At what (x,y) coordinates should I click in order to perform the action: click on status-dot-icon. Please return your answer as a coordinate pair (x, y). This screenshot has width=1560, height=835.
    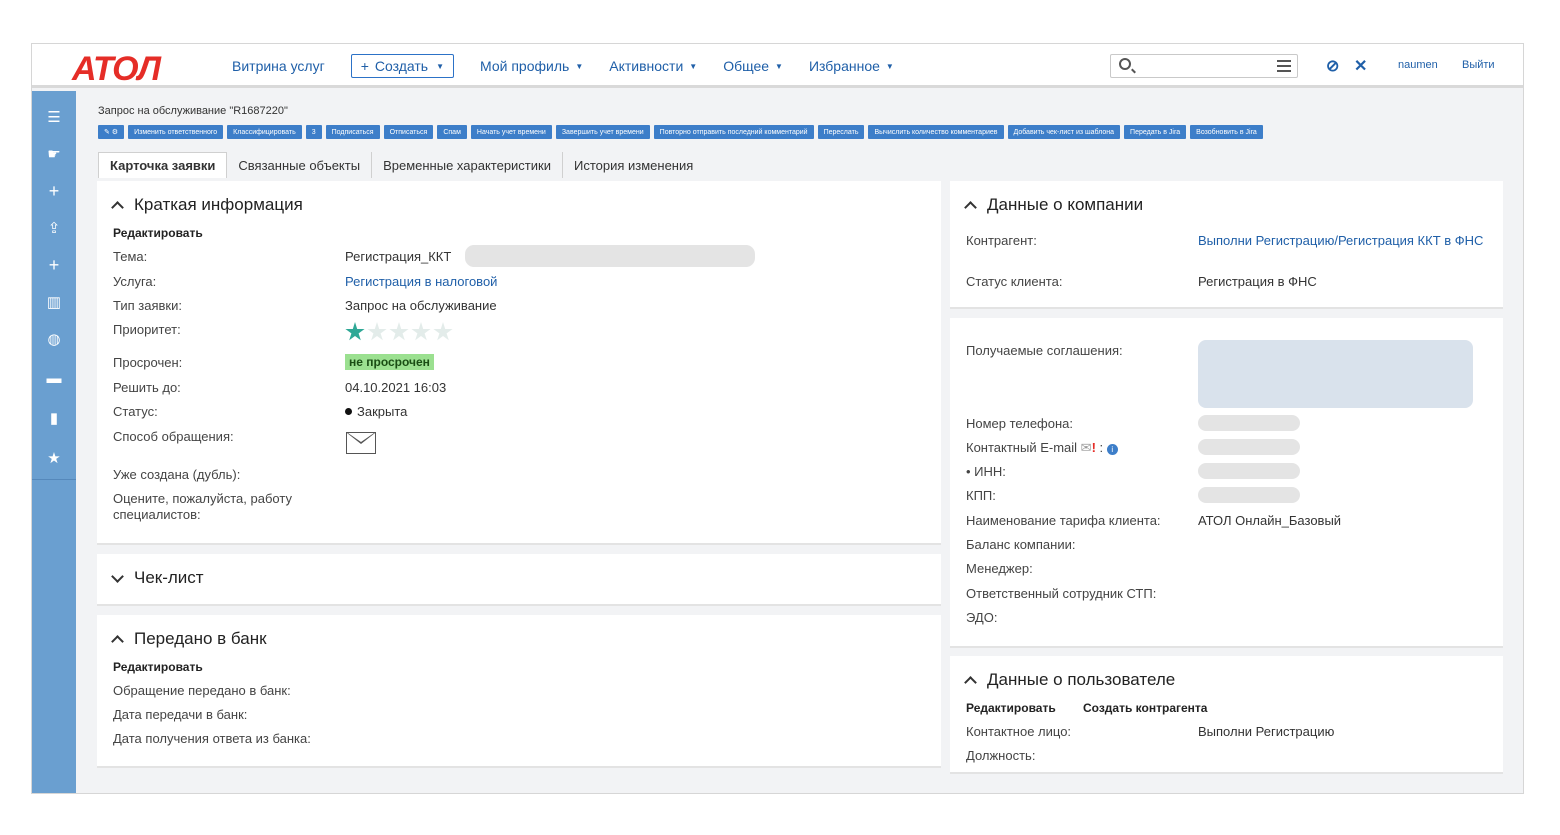
    Looking at the image, I should click on (348, 411).